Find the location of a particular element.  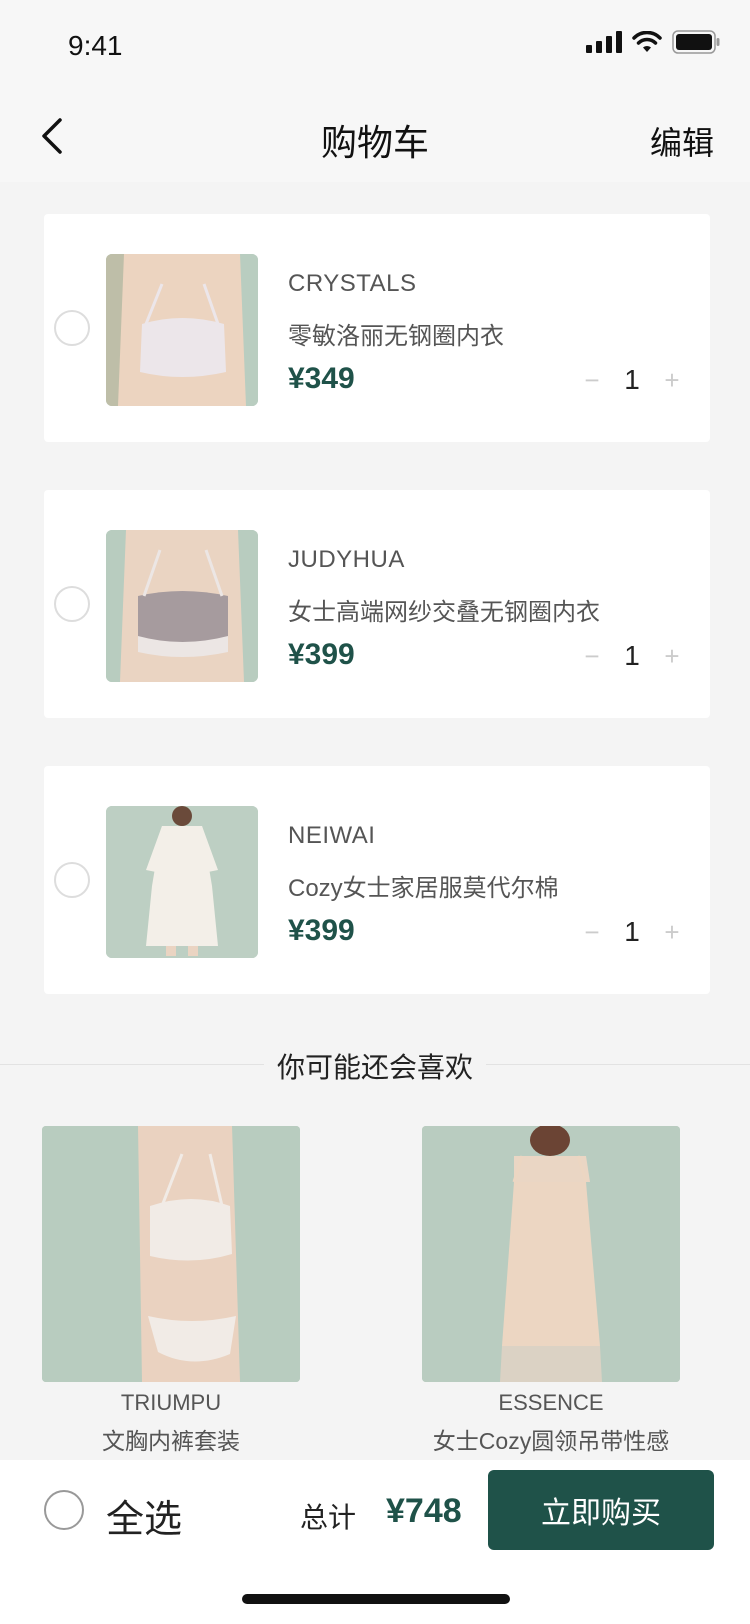

signal-icon is located at coordinates (604, 42).